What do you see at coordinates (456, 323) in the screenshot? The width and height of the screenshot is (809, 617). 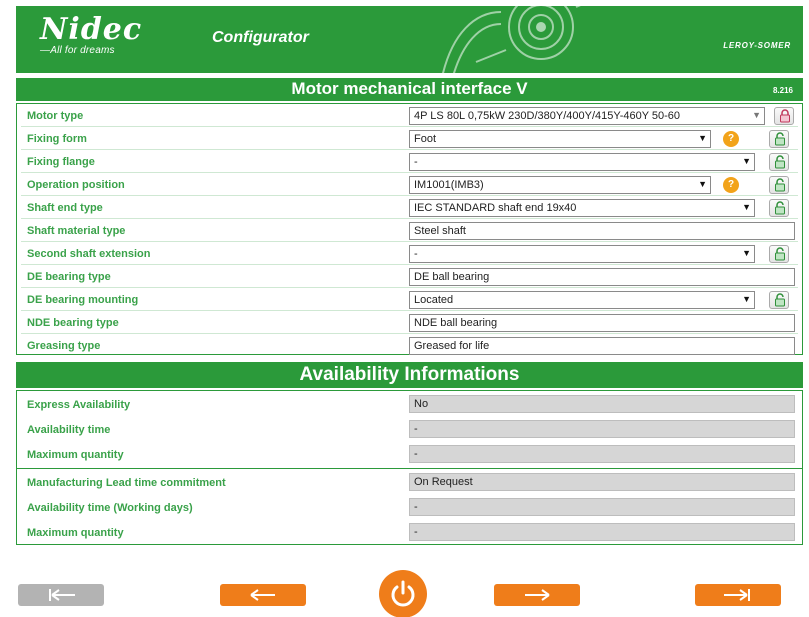 I see `field-value: NDE ball bearing` at bounding box center [456, 323].